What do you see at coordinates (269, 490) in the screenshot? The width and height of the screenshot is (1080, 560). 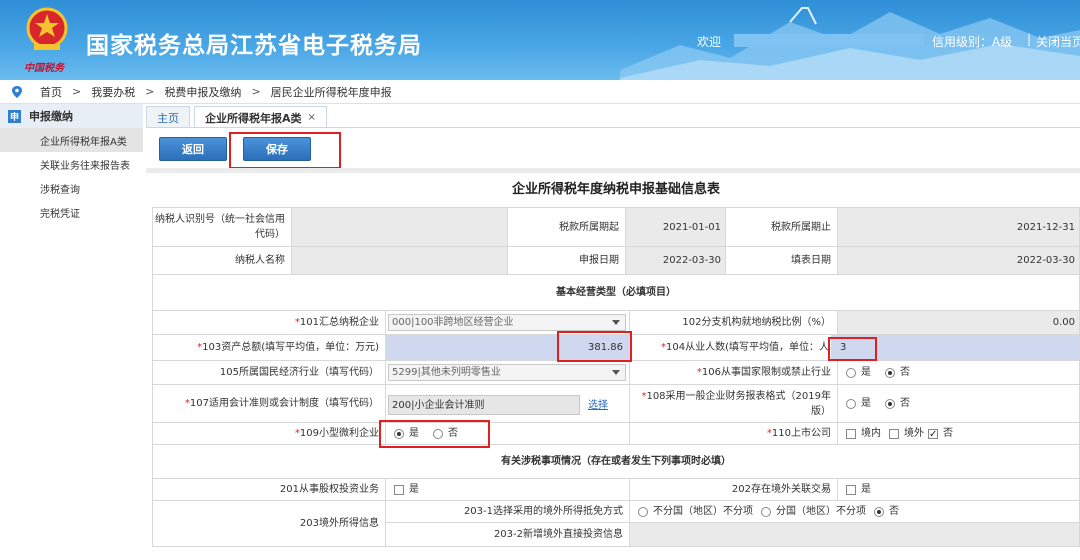 I see `field-201-label: 201从事股权投资业务` at bounding box center [269, 490].